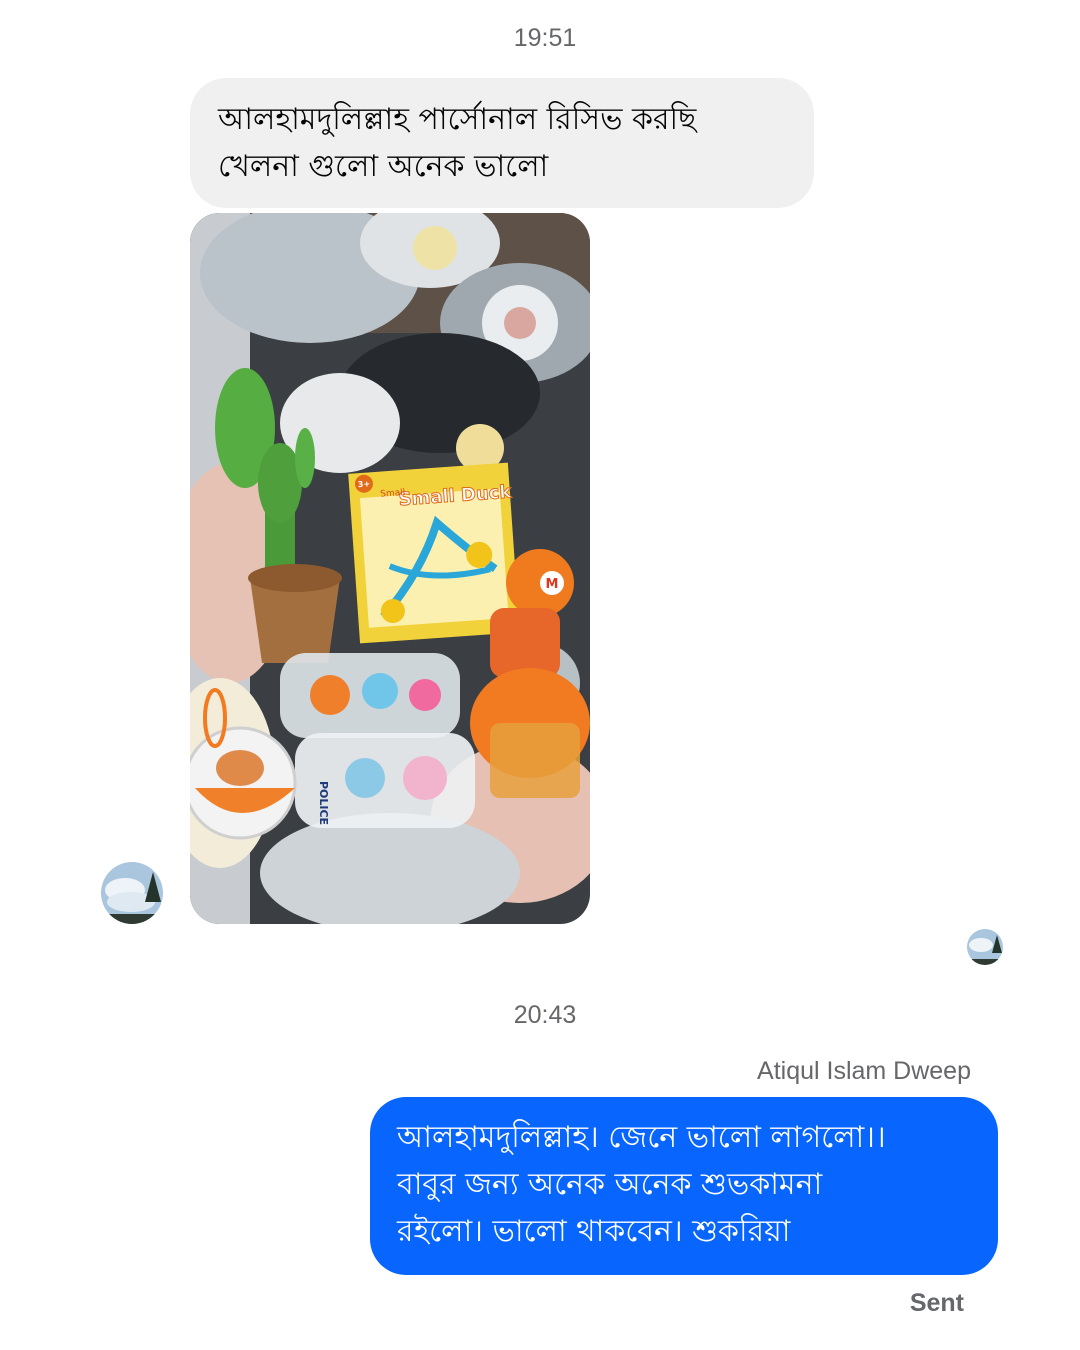 The image size is (1080, 1350). Describe the element at coordinates (364, 484) in the screenshot. I see `toy-box-age: 3+` at that location.